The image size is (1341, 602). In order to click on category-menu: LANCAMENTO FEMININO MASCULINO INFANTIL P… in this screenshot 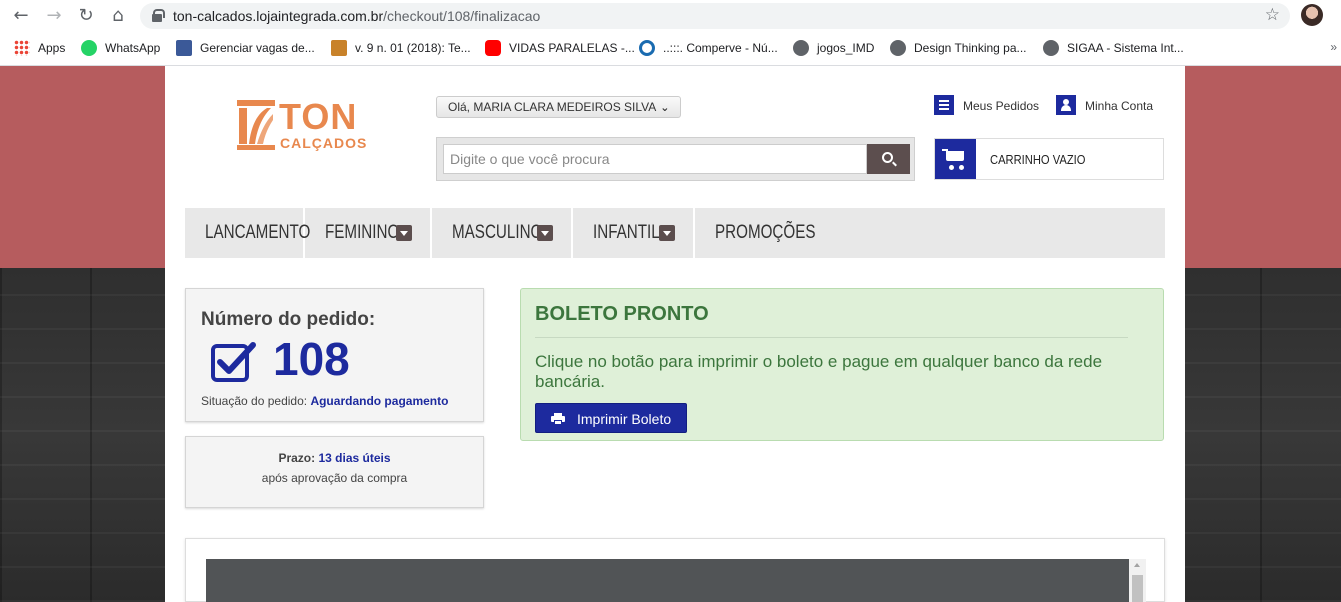, I will do `click(675, 233)`.